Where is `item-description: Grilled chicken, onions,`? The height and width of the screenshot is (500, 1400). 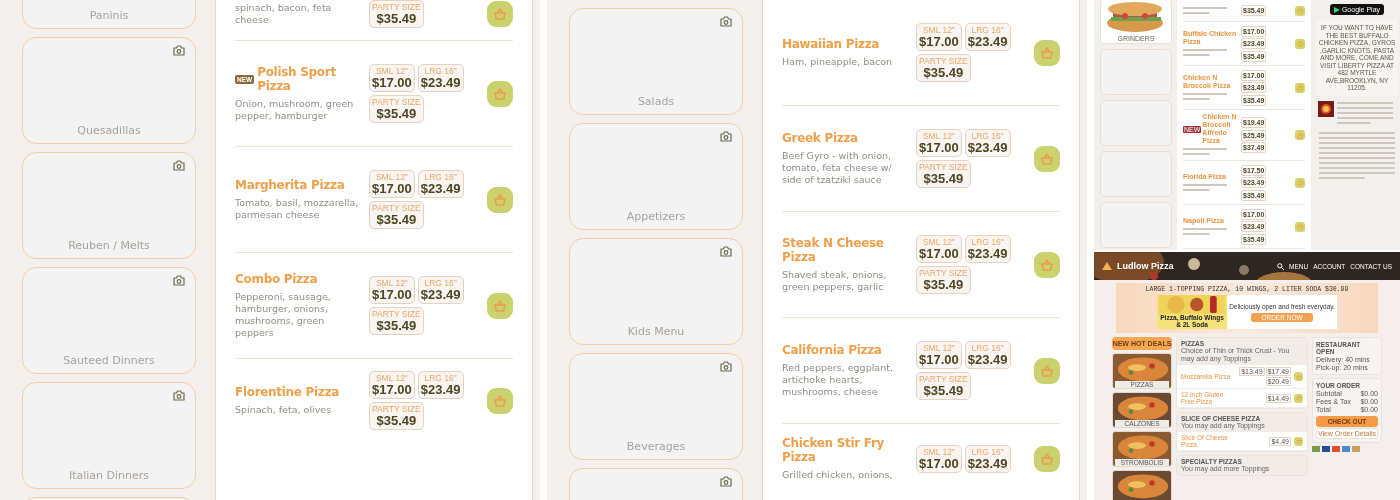 item-description: Grilled chicken, onions, is located at coordinates (838, 475).